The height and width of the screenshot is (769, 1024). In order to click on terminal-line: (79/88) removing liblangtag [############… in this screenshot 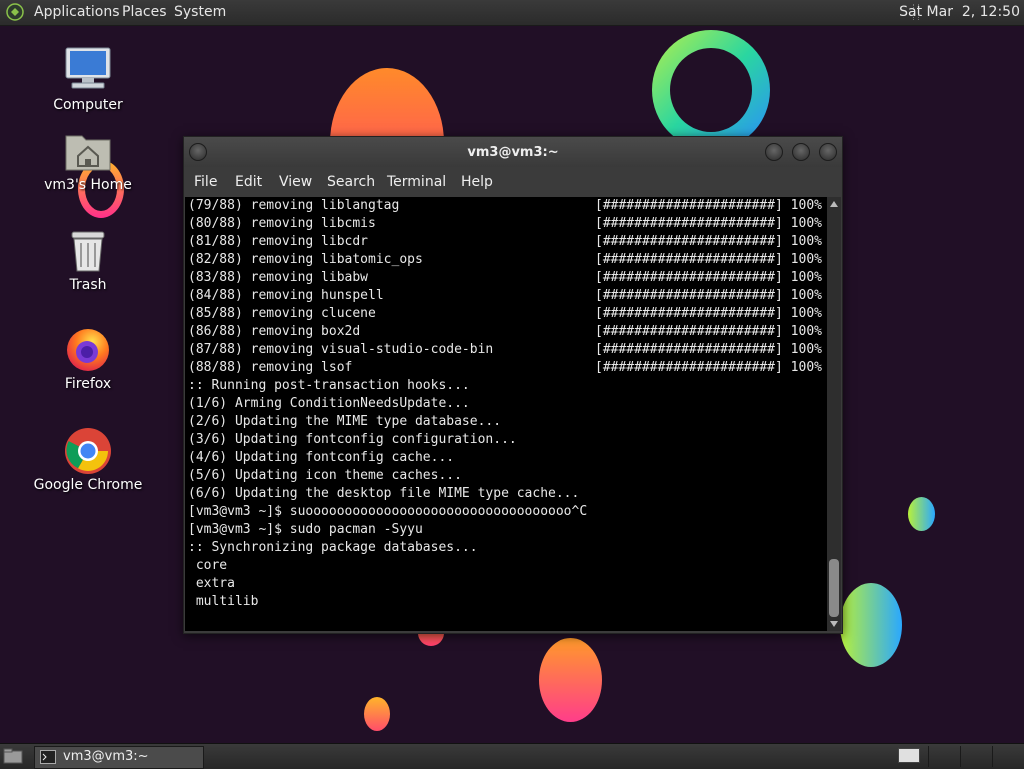, I will do `click(506, 206)`.